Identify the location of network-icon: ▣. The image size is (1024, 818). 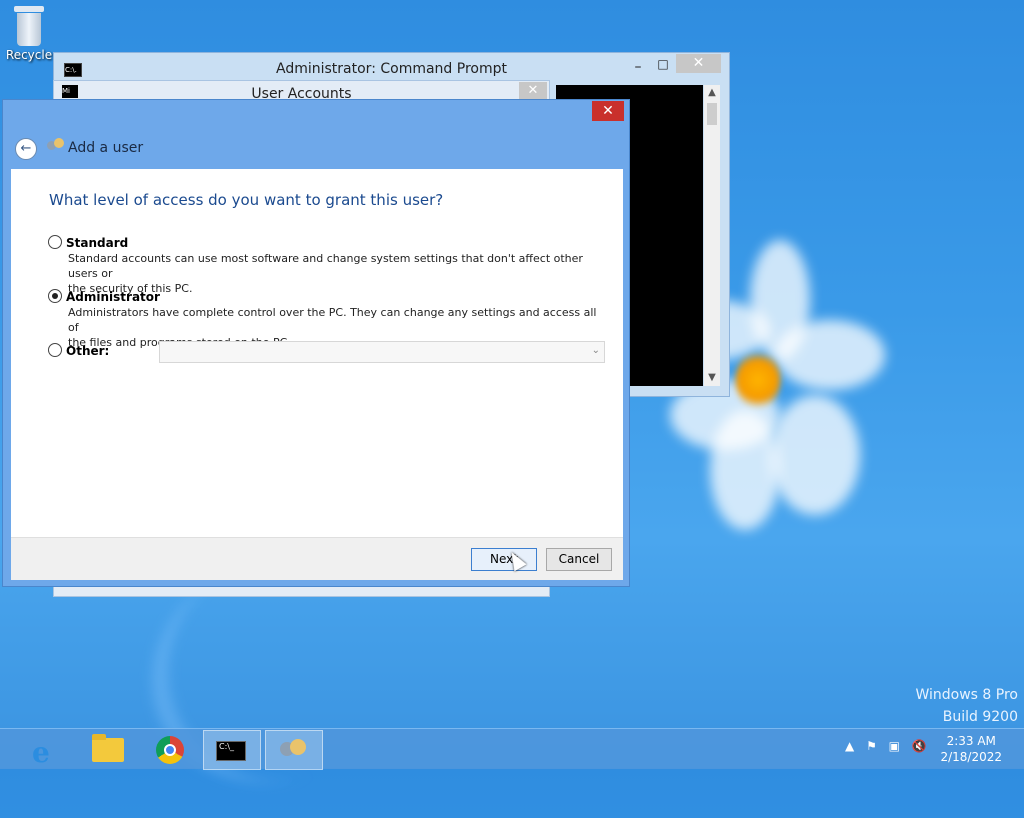
(894, 746).